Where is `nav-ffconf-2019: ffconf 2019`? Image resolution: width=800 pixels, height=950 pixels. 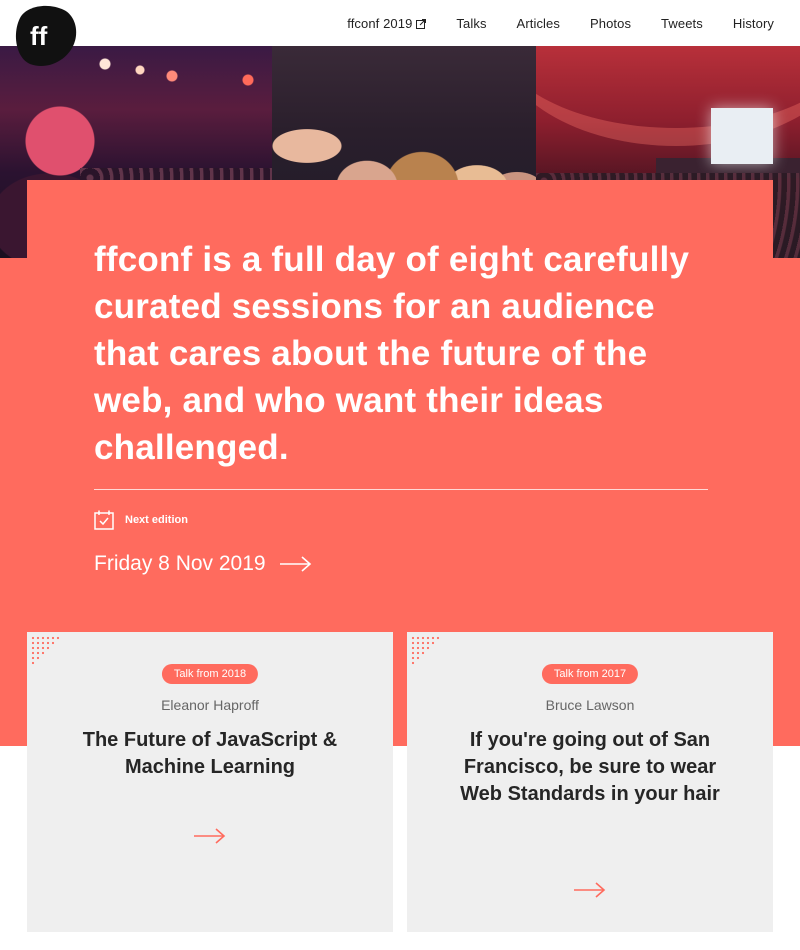
nav-ffconf-2019: ffconf 2019 is located at coordinates (387, 23).